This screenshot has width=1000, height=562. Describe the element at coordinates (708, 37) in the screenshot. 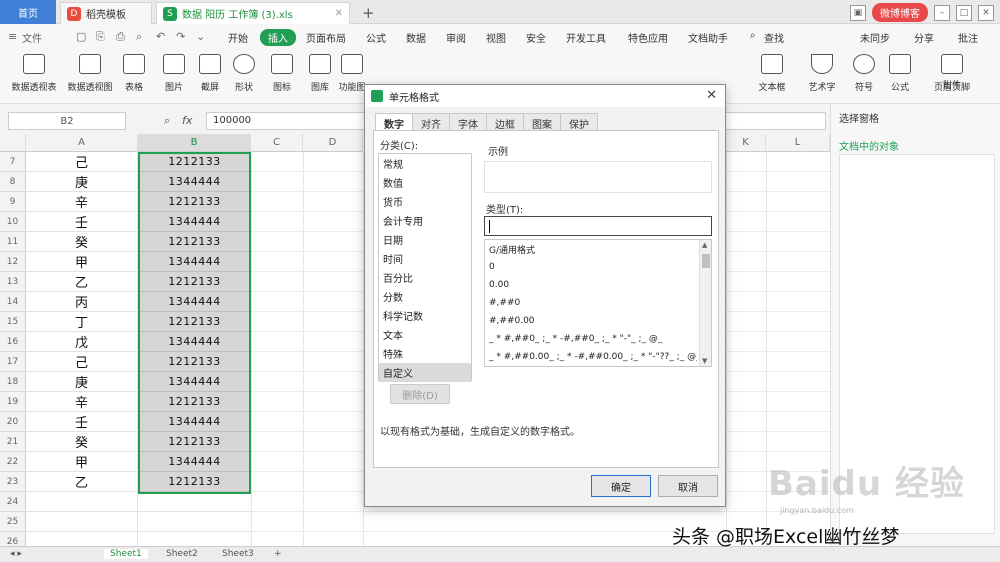

I see `menu-assistant: 文档助手` at that location.